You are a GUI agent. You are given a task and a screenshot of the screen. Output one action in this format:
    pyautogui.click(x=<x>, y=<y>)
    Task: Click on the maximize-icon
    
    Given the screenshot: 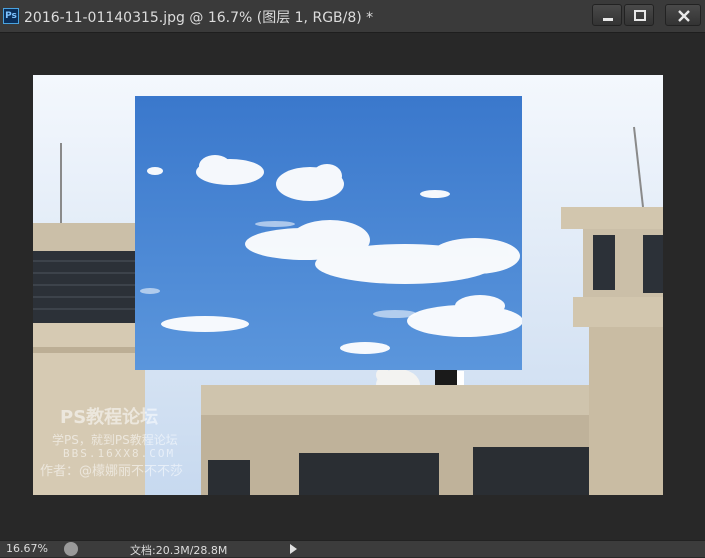 What is the action you would take?
    pyautogui.click(x=640, y=15)
    